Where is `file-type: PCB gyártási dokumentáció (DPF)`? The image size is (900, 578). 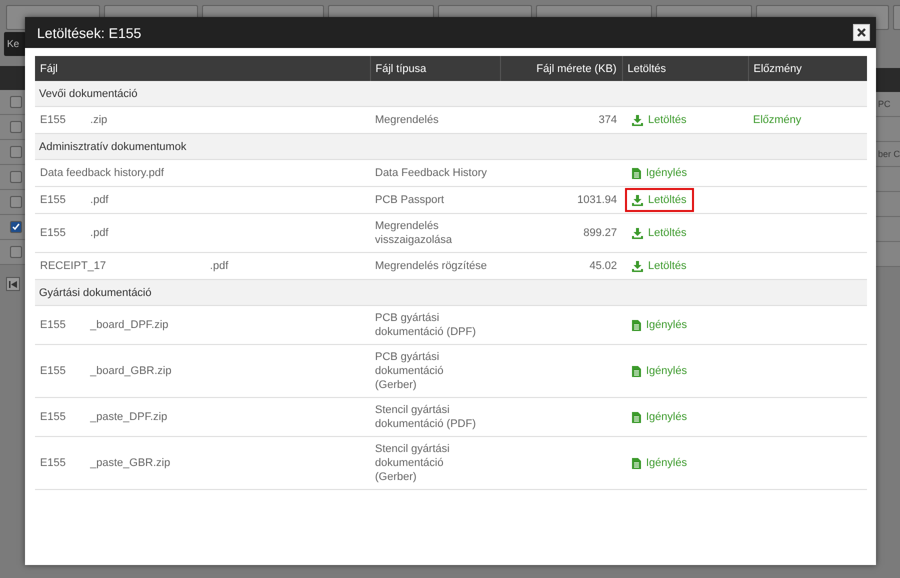
file-type: PCB gyártási dokumentáció (DPF) is located at coordinates (425, 325).